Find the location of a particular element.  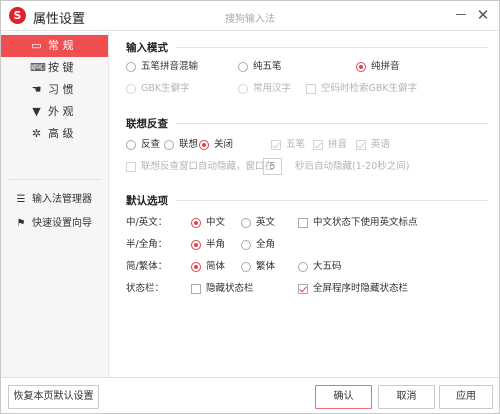

flag-icon: ⚑ is located at coordinates (21, 223).